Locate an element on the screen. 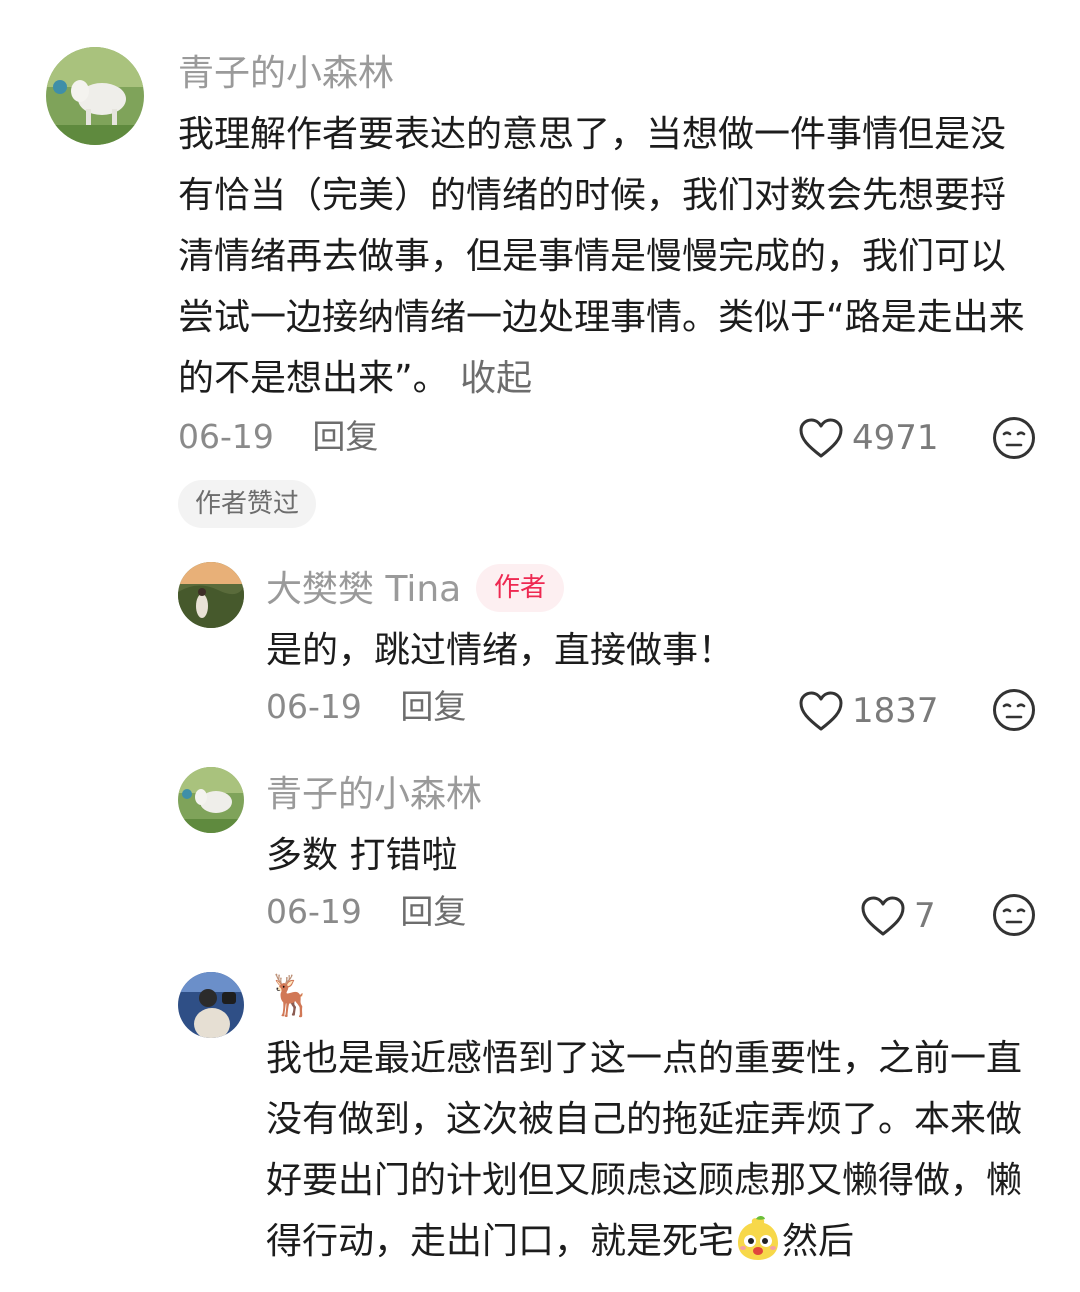 This screenshot has width=1080, height=1292. like-button: 4971 is located at coordinates (868, 438).